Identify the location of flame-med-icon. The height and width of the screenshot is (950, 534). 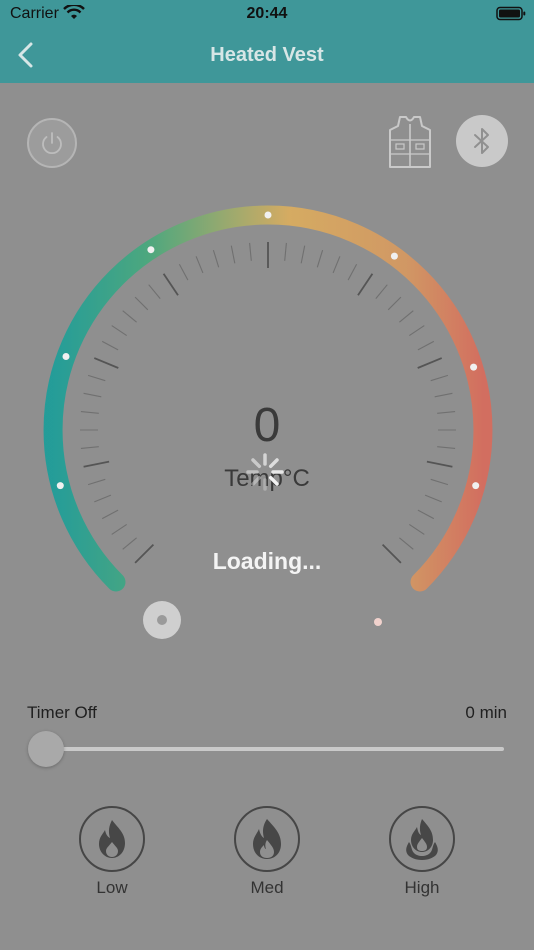
(267, 839).